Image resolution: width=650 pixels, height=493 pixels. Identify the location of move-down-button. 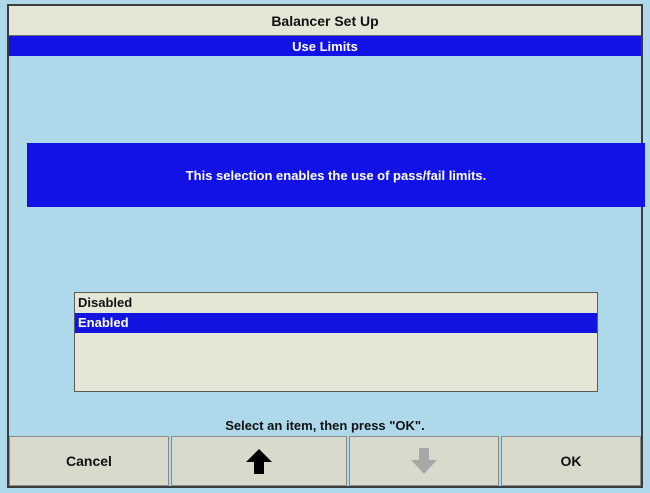
(424, 461).